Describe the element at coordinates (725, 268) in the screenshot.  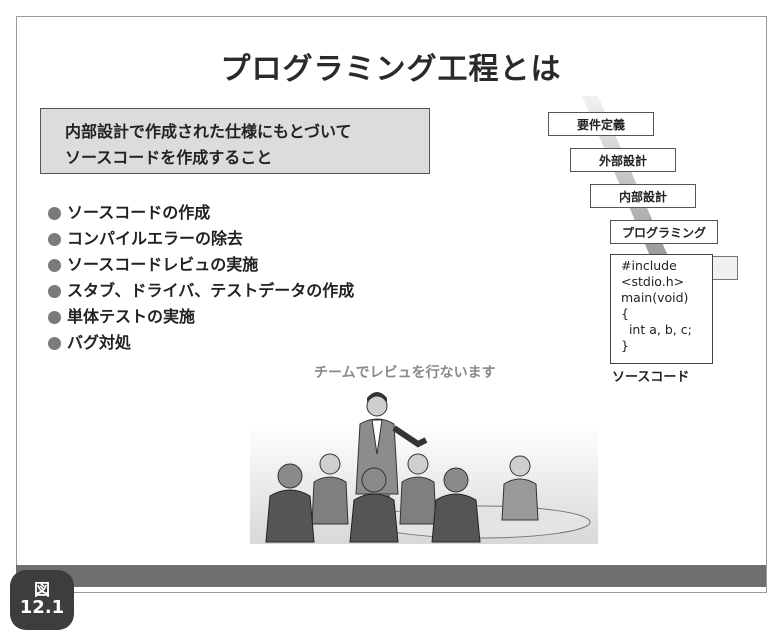
I see `code-box-tab` at that location.